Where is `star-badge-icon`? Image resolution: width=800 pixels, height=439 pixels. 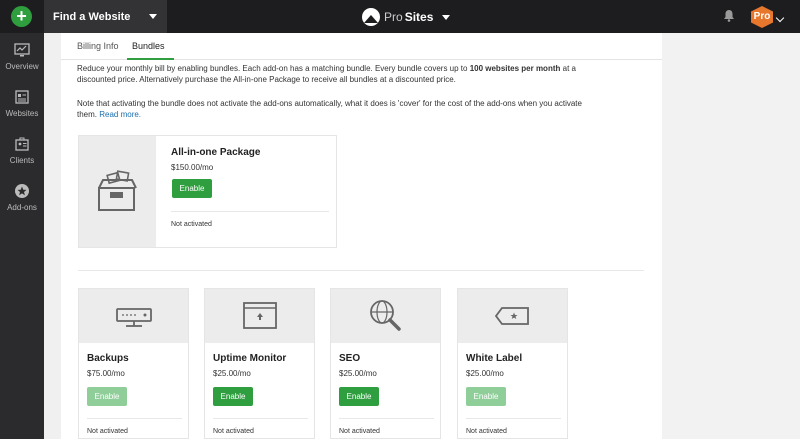
star-badge-icon is located at coordinates (22, 191).